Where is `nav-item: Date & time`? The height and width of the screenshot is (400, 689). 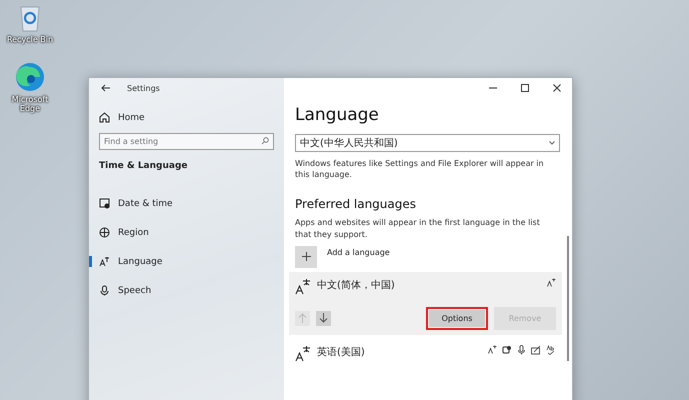 nav-item: Date & time is located at coordinates (181, 203).